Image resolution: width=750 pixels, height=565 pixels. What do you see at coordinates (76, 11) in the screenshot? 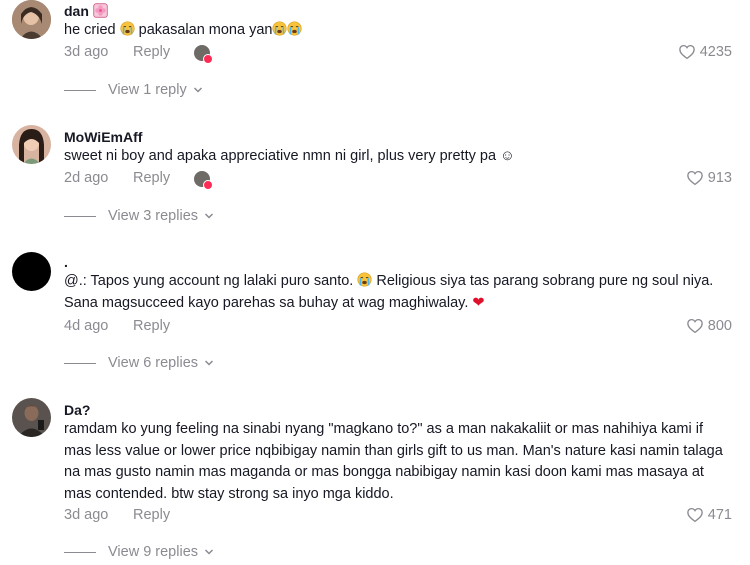
I see `author-name: dan` at bounding box center [76, 11].